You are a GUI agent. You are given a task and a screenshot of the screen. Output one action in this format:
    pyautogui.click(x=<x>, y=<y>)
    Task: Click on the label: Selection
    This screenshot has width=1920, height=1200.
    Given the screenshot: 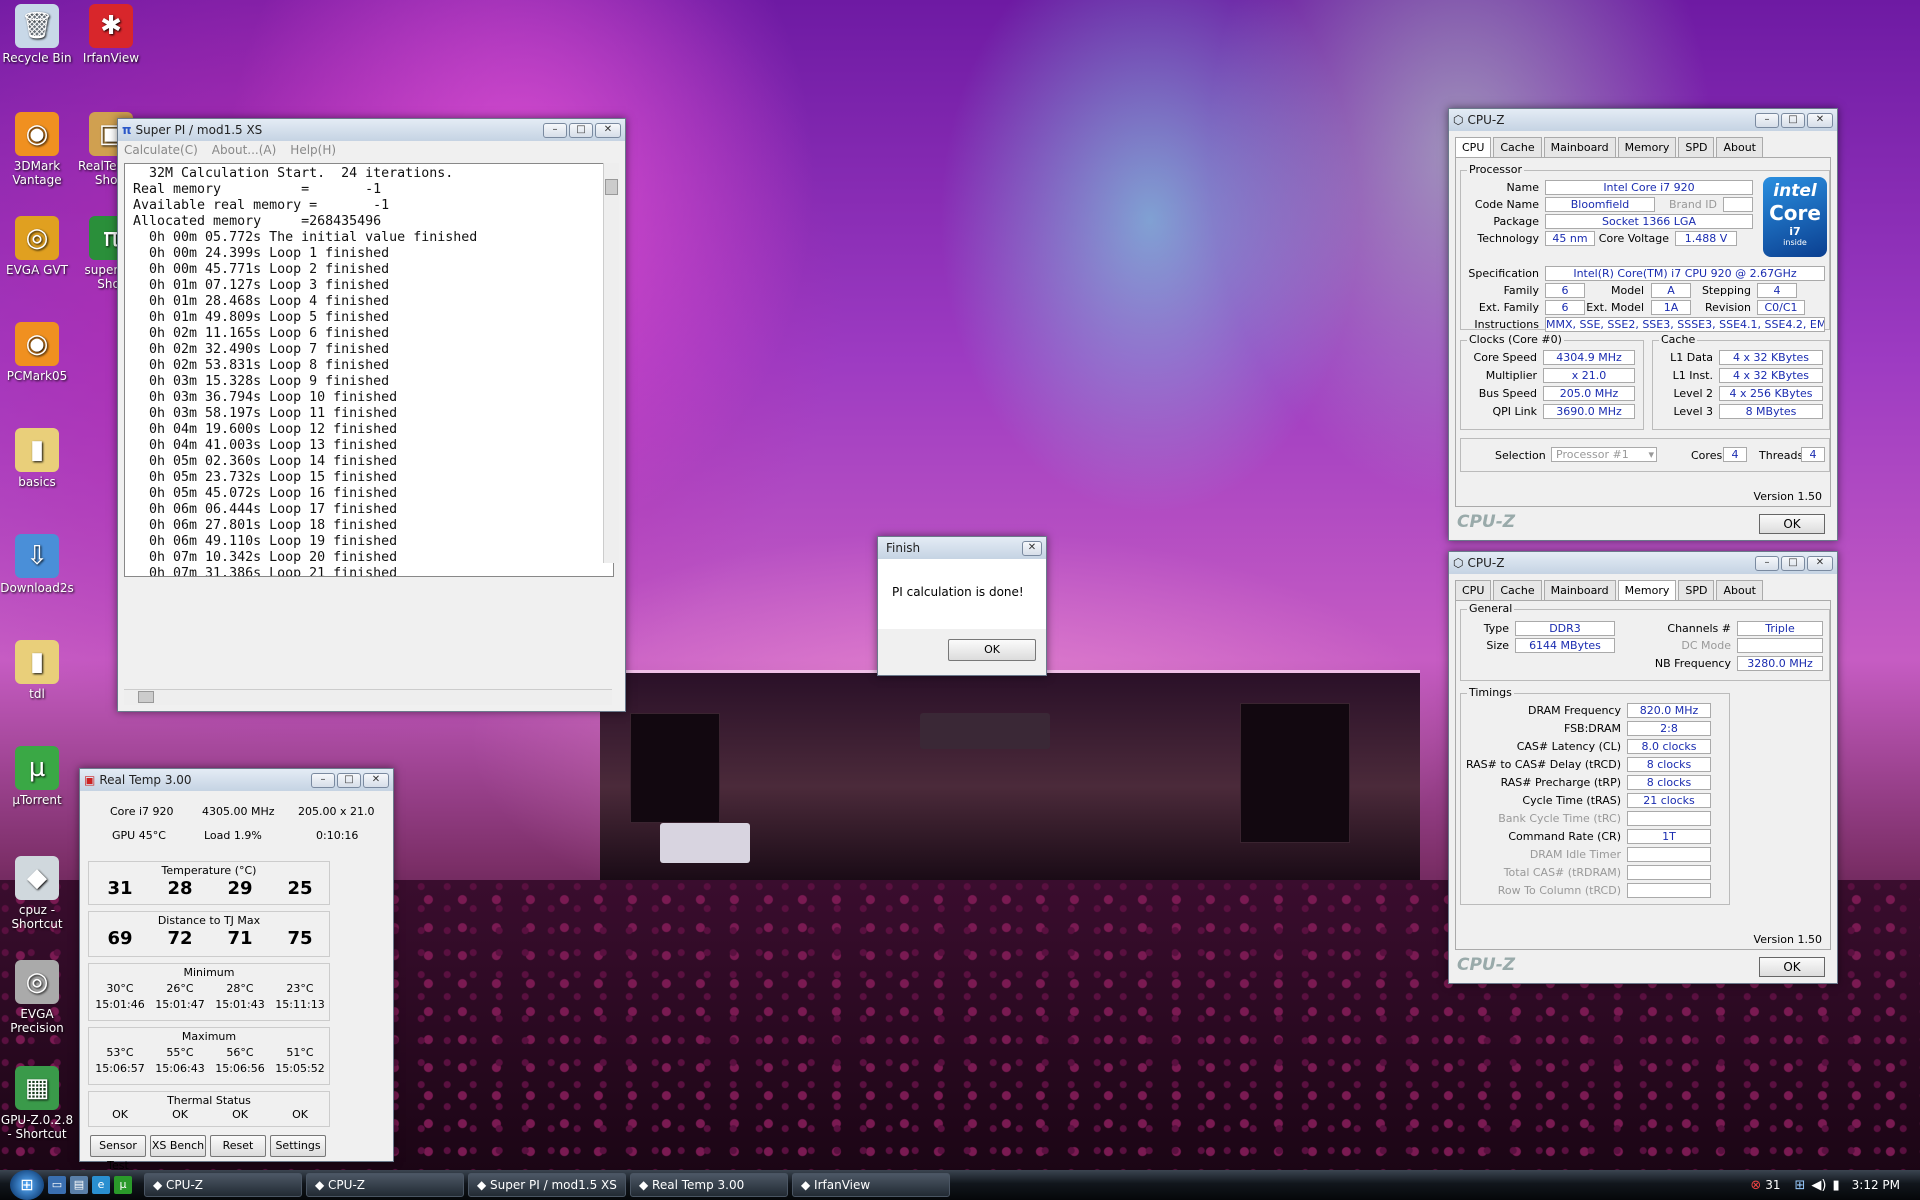 What is the action you would take?
    pyautogui.click(x=1520, y=455)
    